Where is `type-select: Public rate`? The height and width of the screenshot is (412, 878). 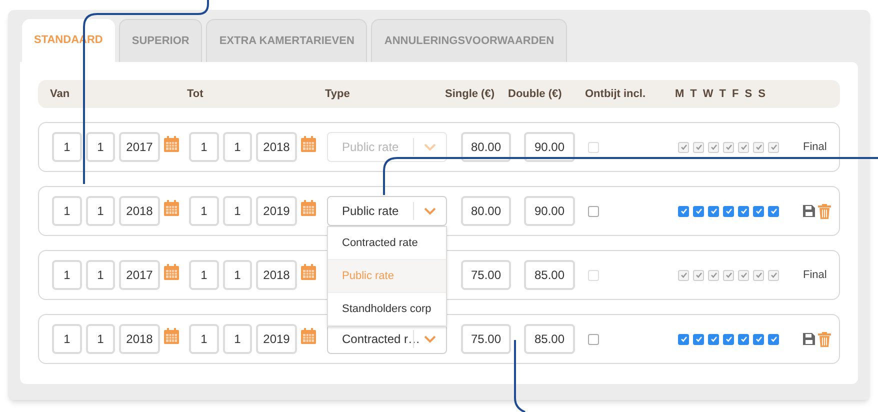
type-select: Public rate is located at coordinates (387, 211).